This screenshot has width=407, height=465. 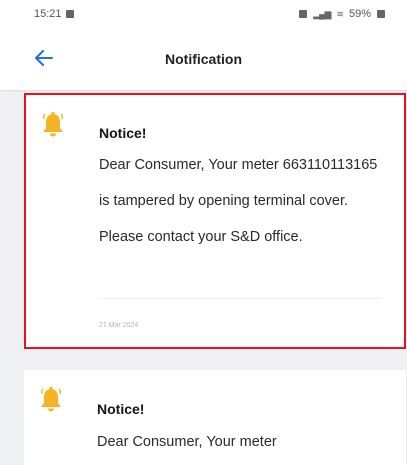 What do you see at coordinates (187, 442) in the screenshot?
I see `notification-message: Dear Consumer, Your meter` at bounding box center [187, 442].